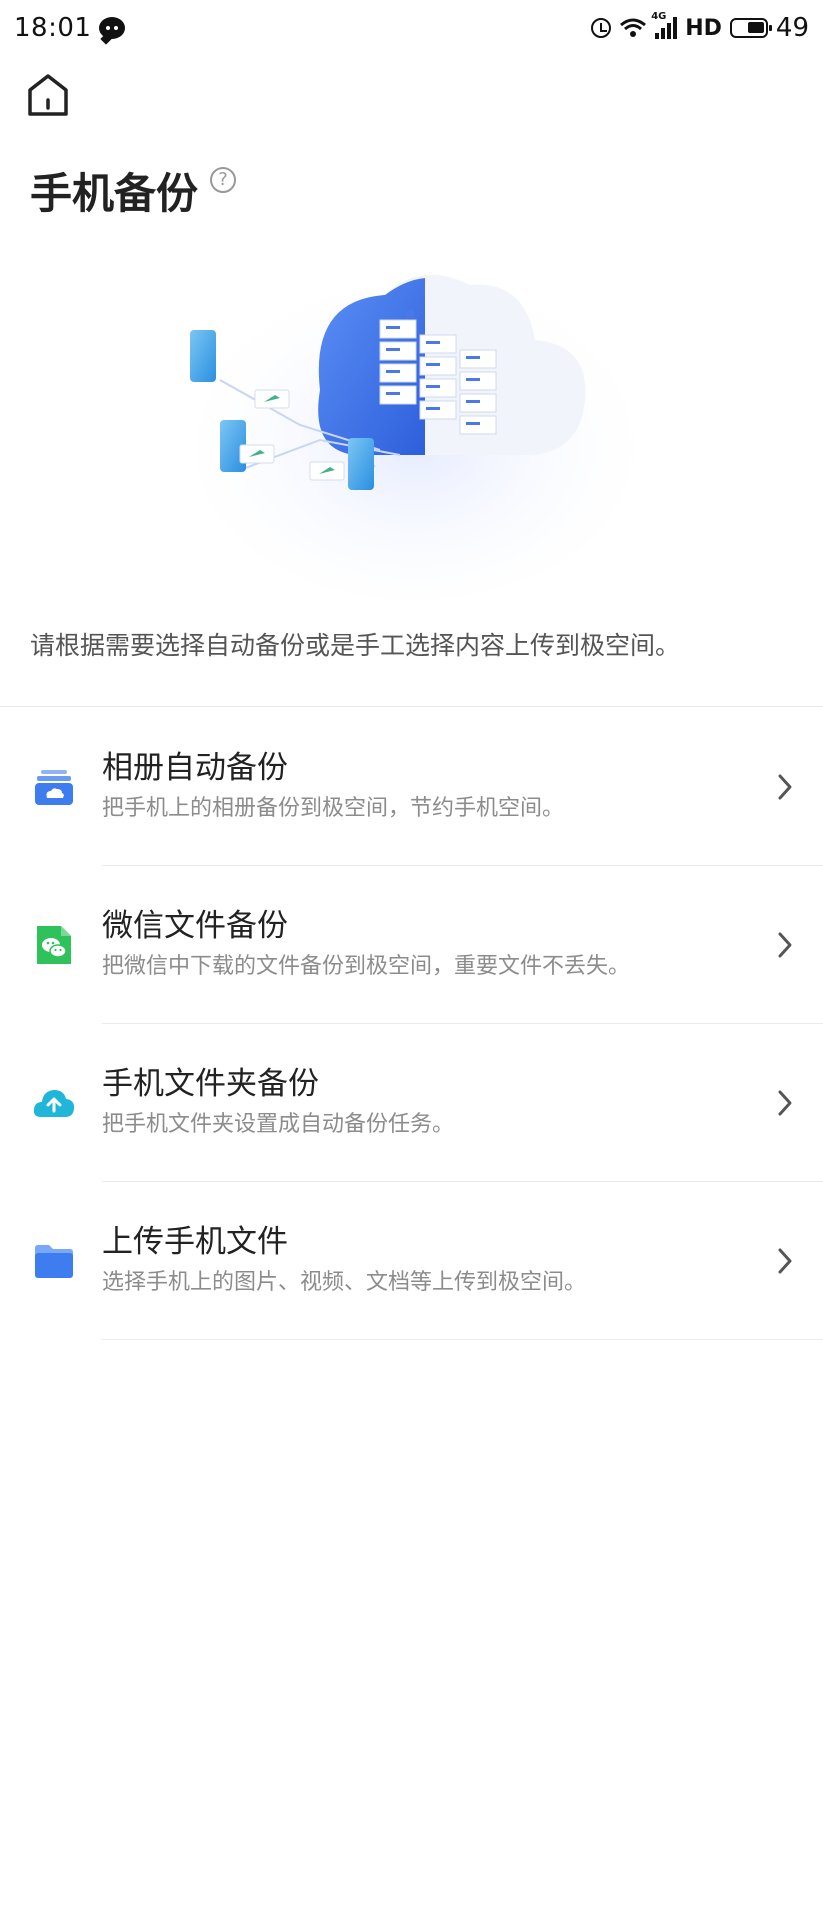 This screenshot has height=1920, width=823. I want to click on option-text: 微信文件备份 把微信中下载的文件备份到极空间，重要文件不丢失。, so click(366, 944).